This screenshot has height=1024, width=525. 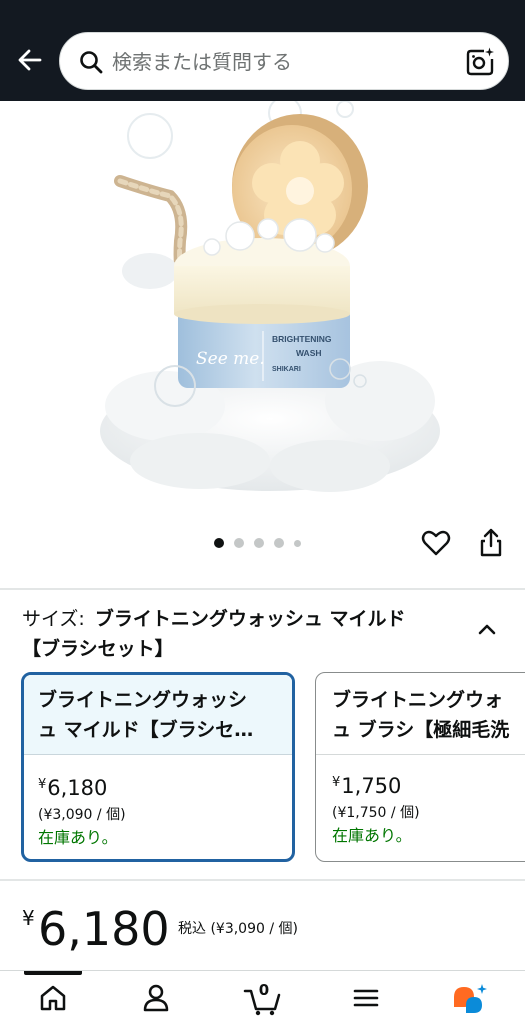 I want to click on bottom-navigation: 0, so click(x=262, y=997).